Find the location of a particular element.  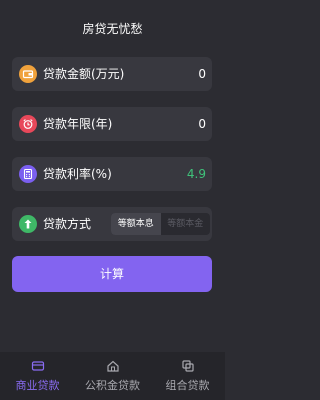

loan-years-input: 0 is located at coordinates (202, 124).